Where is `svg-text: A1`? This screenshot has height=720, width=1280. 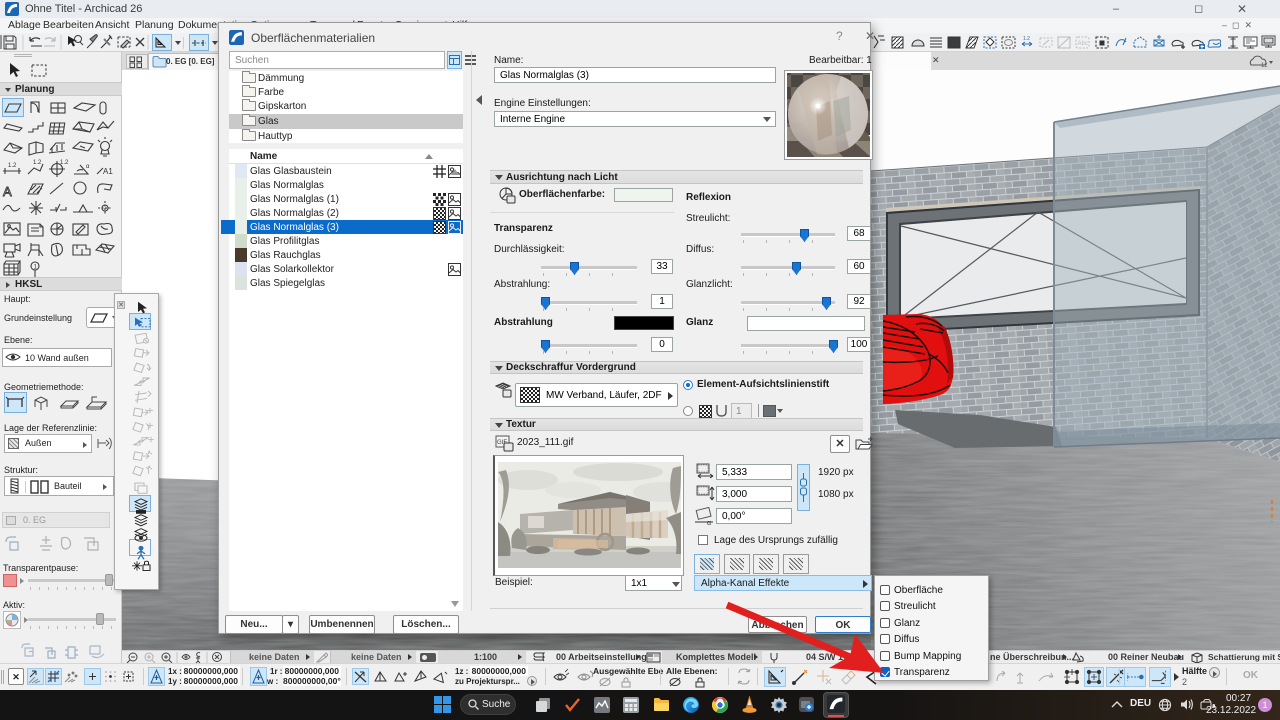
svg-text: A1 is located at coordinates (108, 171).